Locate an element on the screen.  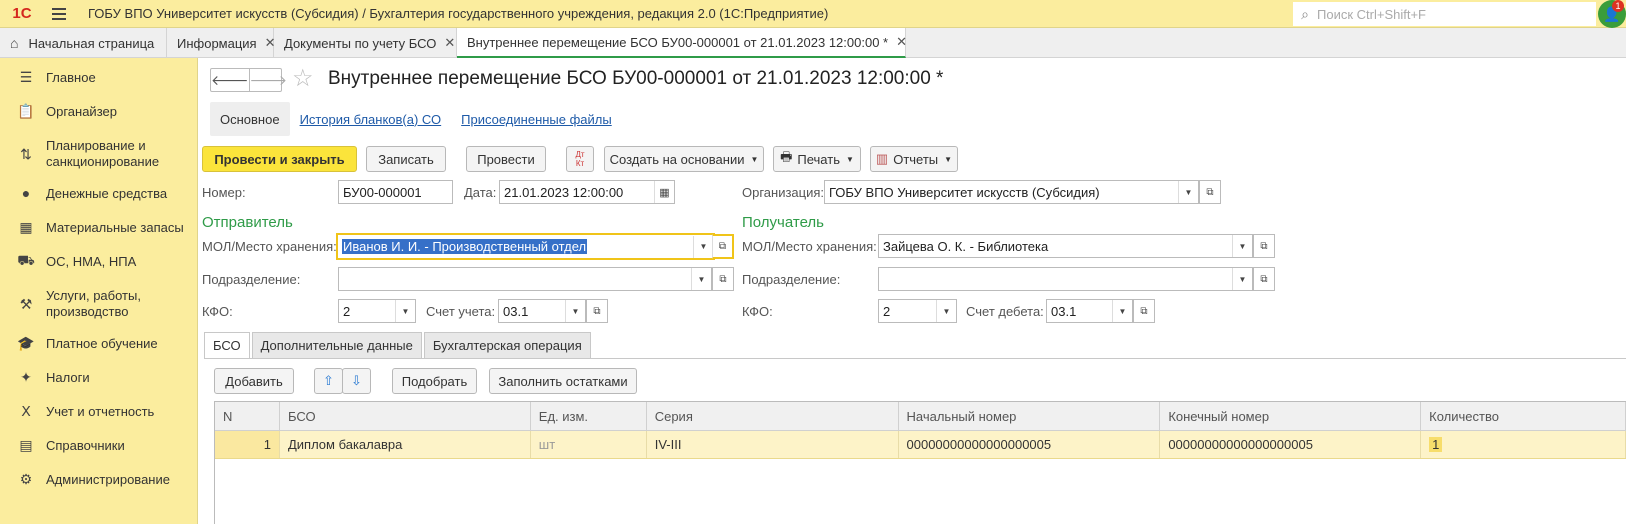
logo-1c: 1С is located at coordinates (22, 14).